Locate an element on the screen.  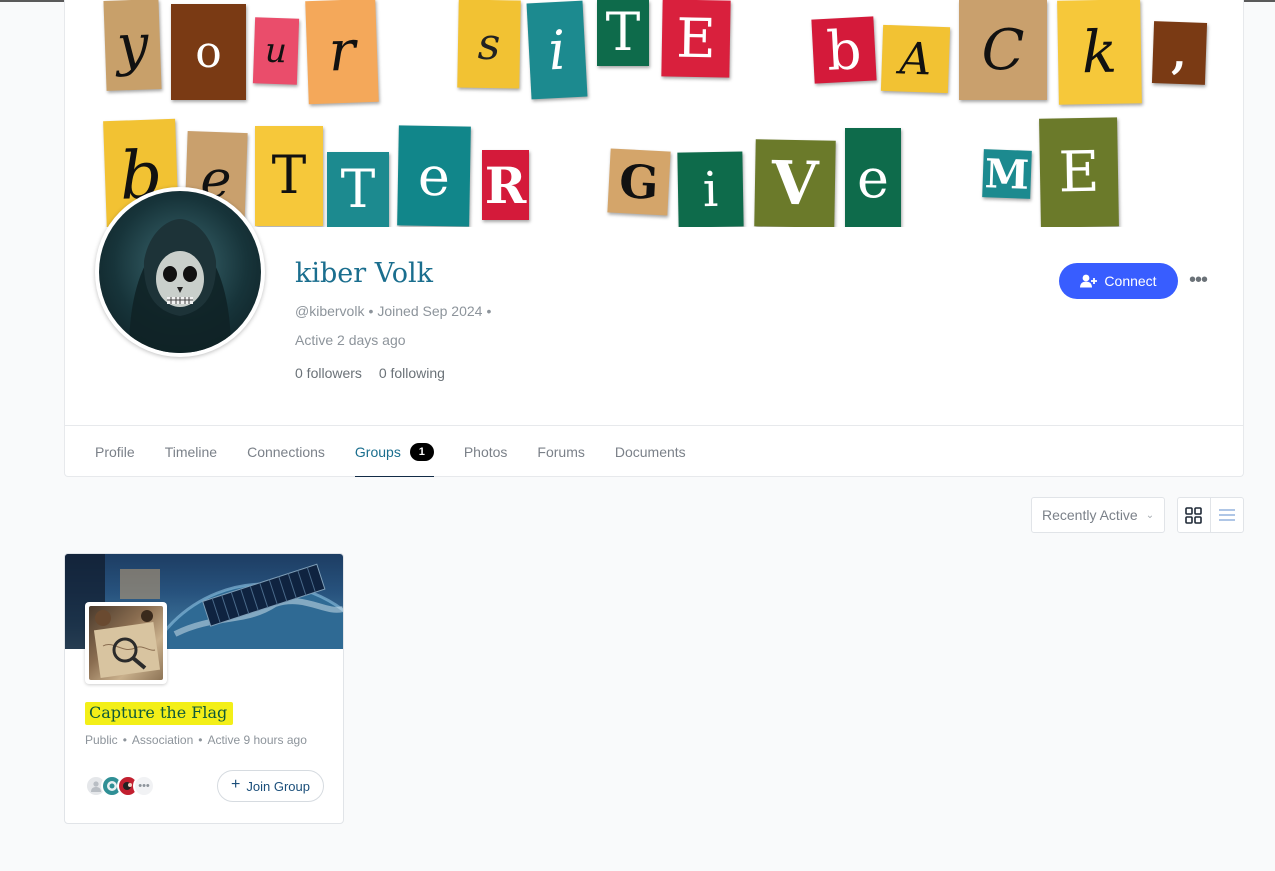
sort-dropdown: Recently Active ⌄ is located at coordinates (1098, 515).